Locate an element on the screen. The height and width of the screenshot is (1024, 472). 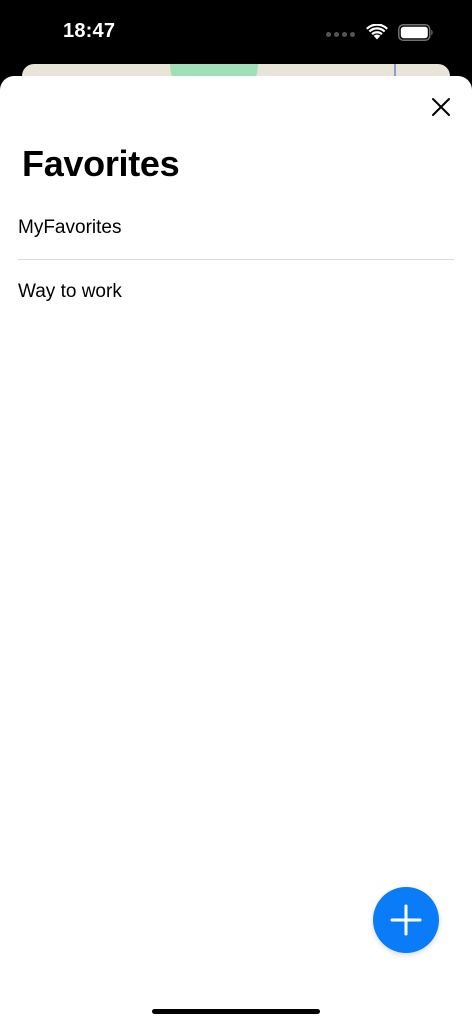
wifi-icon is located at coordinates (377, 32).